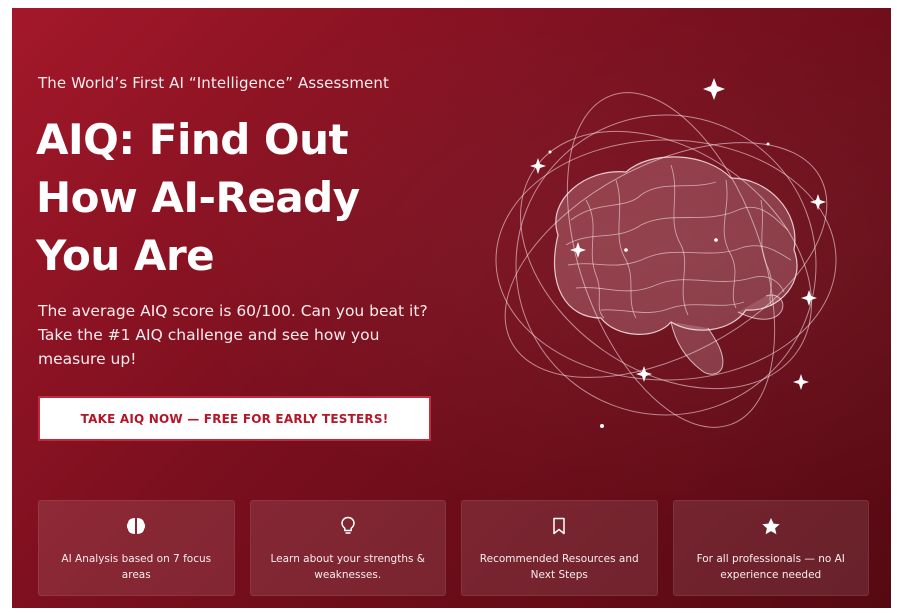 The width and height of the screenshot is (897, 613). I want to click on feature-label: Learn about your strengths & weaknesses., so click(348, 567).